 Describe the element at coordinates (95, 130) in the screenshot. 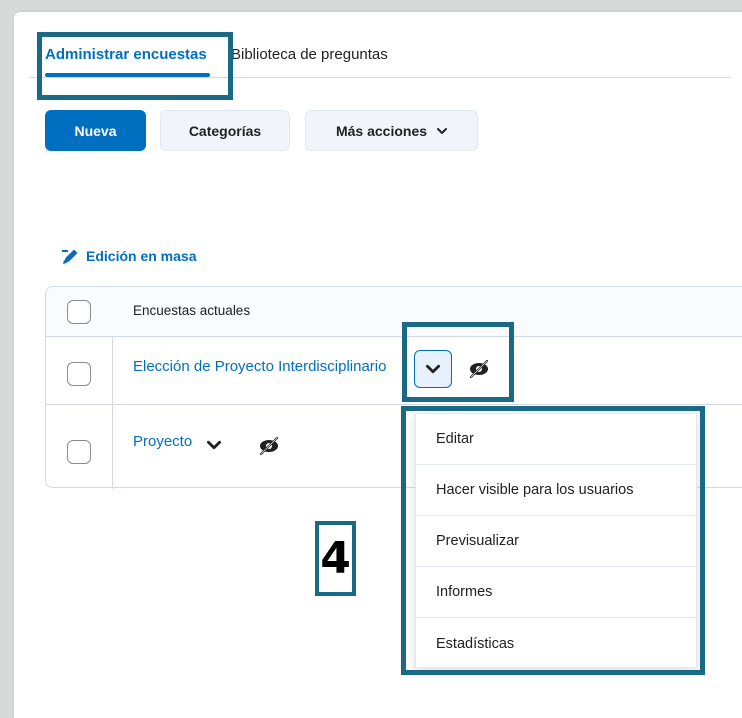

I see `new-button: Nueva` at that location.